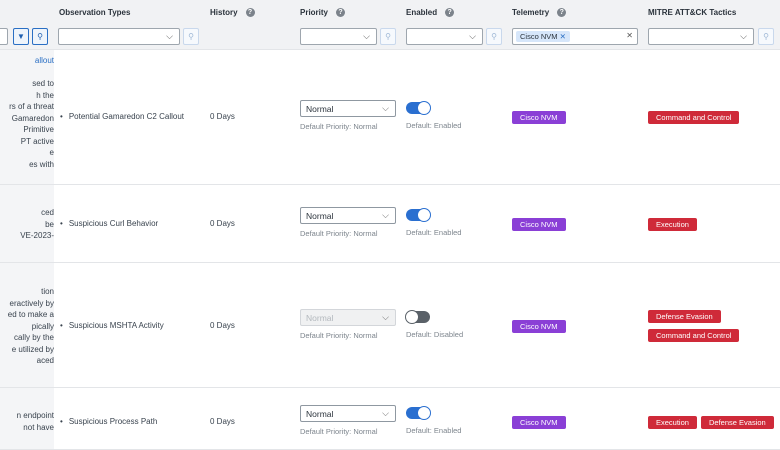 Image resolution: width=780 pixels, height=450 pixels. Describe the element at coordinates (38, 427) in the screenshot. I see `description-line: not have` at that location.